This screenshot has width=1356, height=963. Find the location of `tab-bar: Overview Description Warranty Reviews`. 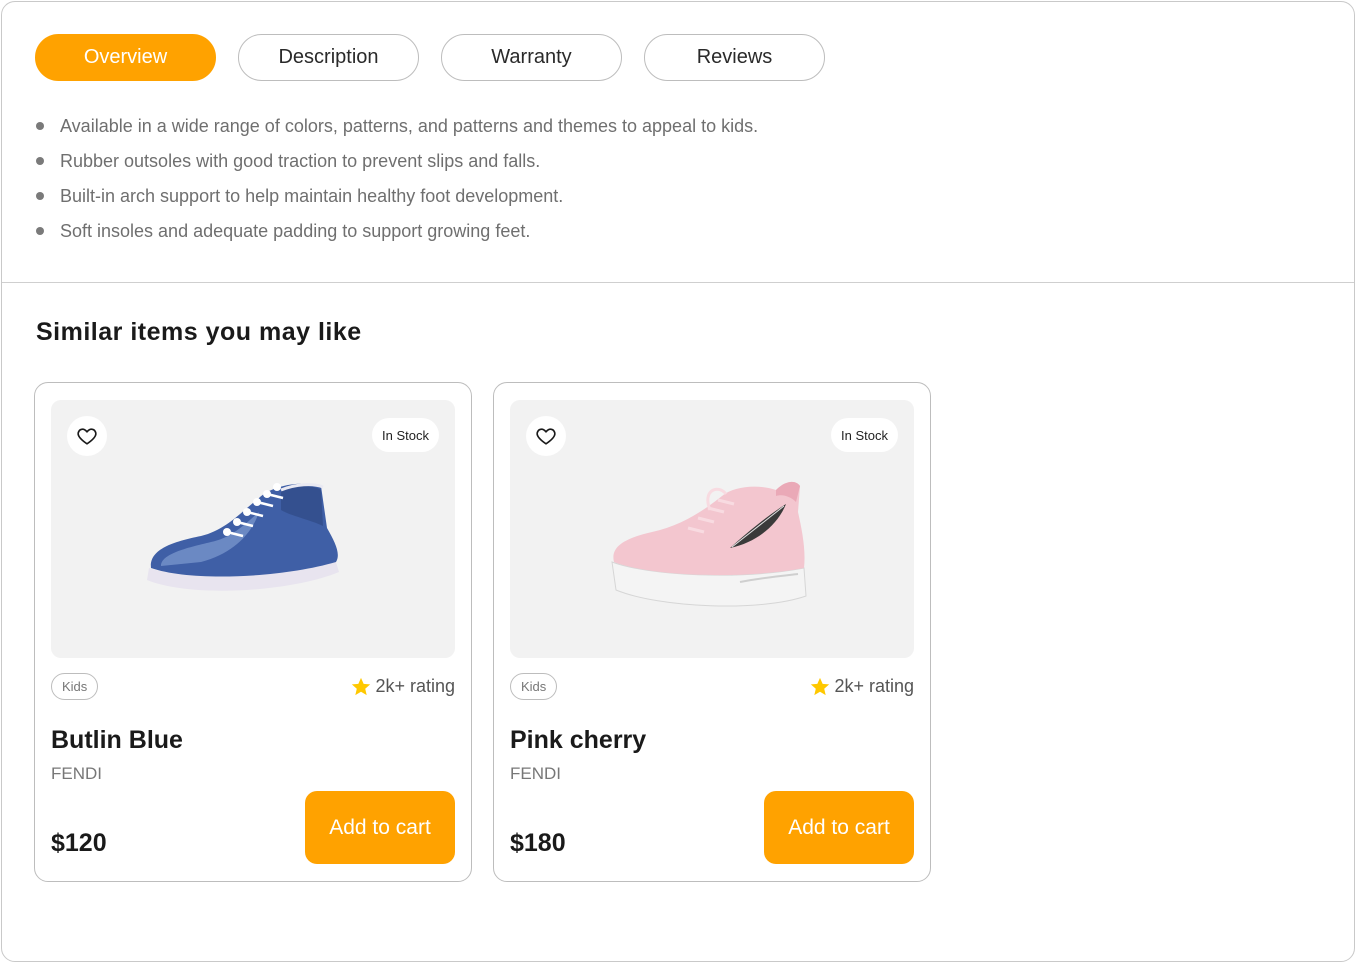

tab-bar: Overview Description Warranty Reviews is located at coordinates (430, 57).